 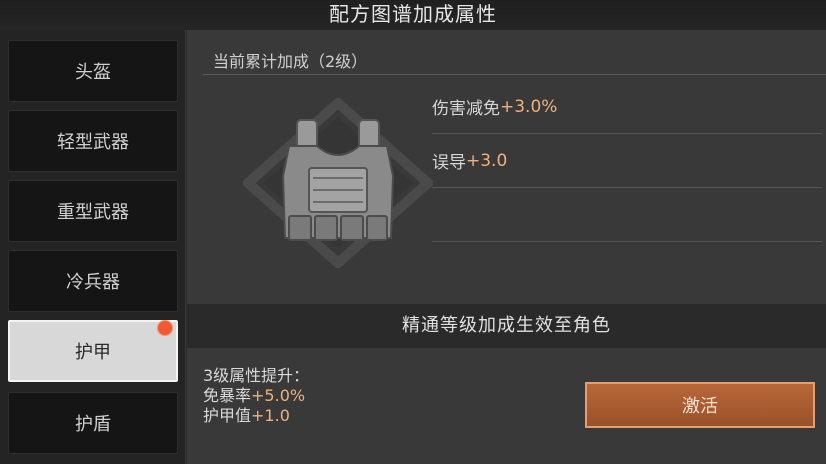 What do you see at coordinates (529, 106) in the screenshot?
I see `attribute-value: +3.0%` at bounding box center [529, 106].